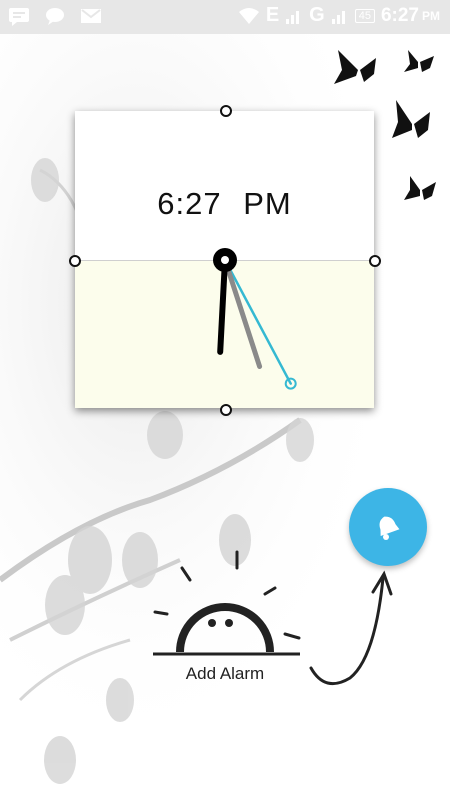  I want to click on add-alarm-button, so click(388, 527).